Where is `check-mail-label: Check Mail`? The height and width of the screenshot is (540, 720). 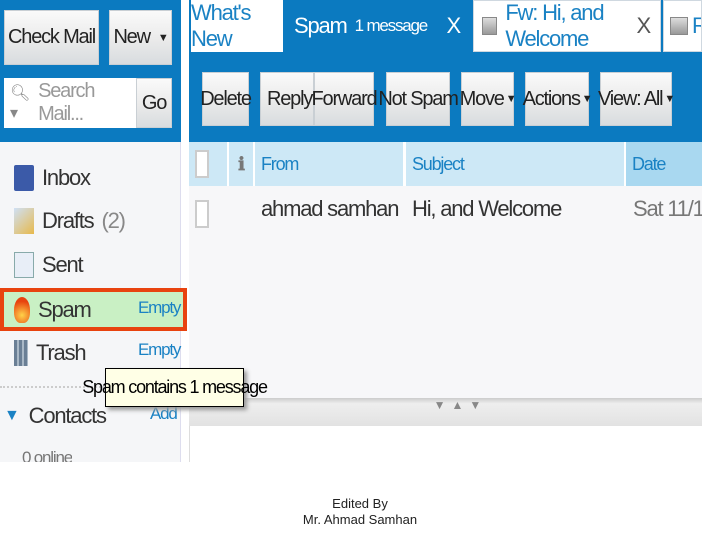 check-mail-label: Check Mail is located at coordinates (52, 37).